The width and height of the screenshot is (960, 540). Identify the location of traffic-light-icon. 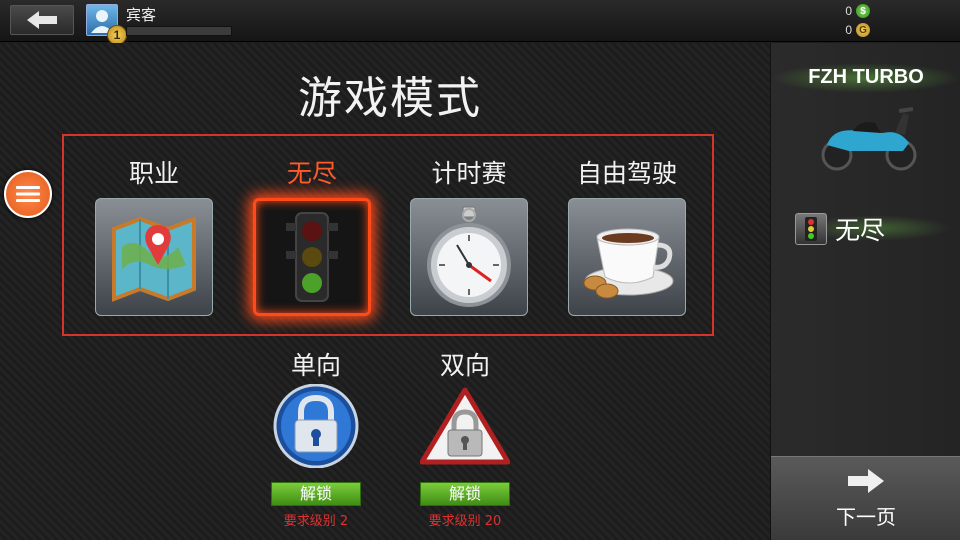
(312, 257).